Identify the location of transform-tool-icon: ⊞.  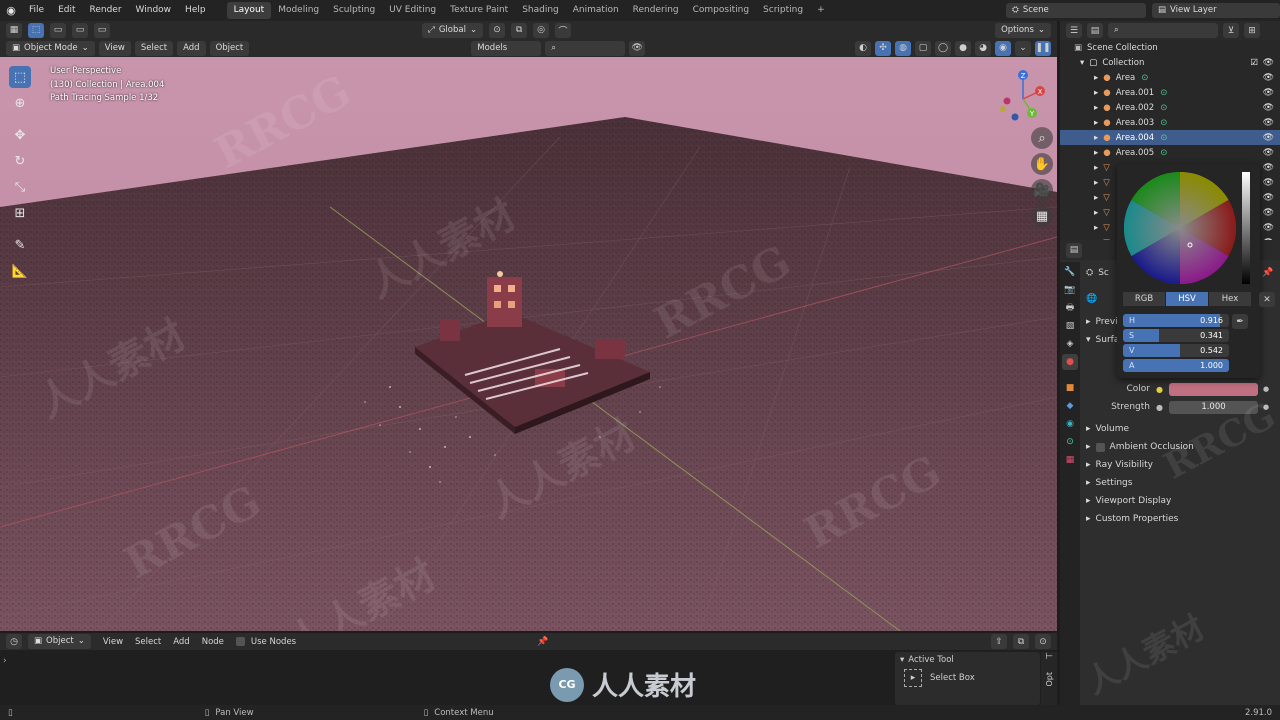
(20, 213).